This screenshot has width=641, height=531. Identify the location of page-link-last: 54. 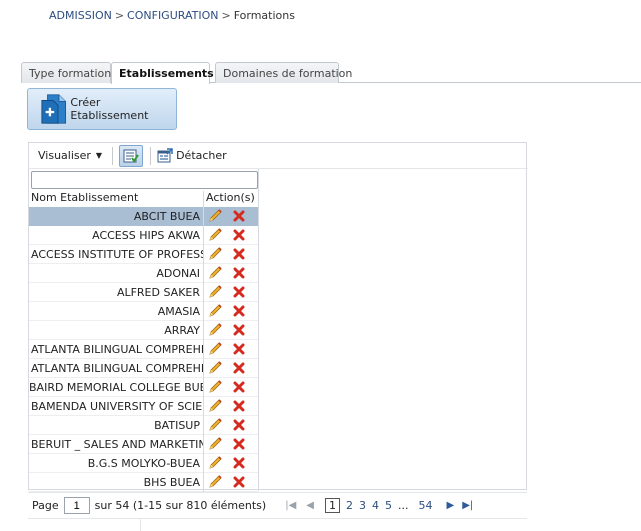
(425, 505).